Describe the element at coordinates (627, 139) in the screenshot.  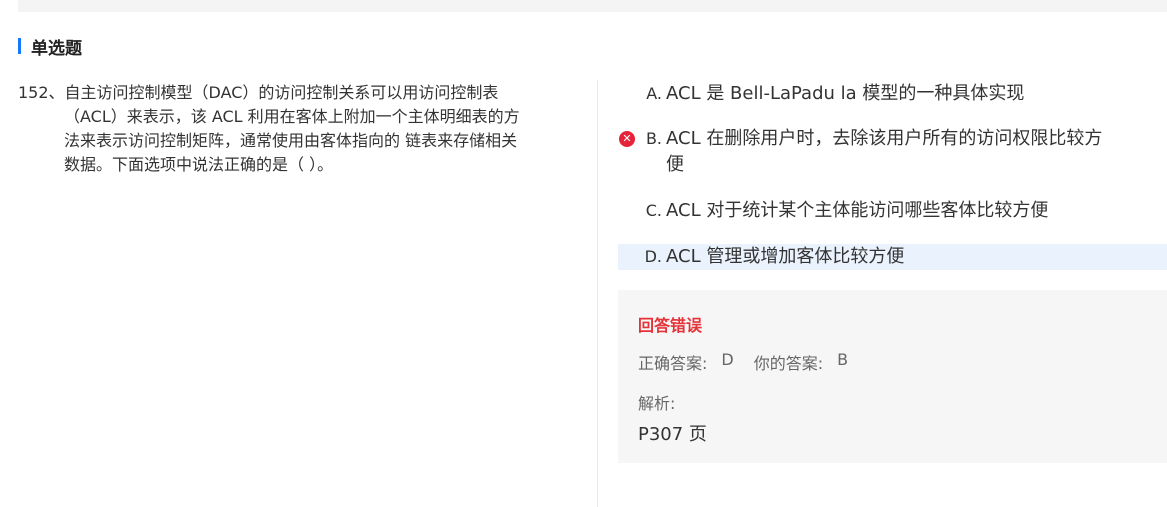
I see `close-circle-icon: ✕` at that location.